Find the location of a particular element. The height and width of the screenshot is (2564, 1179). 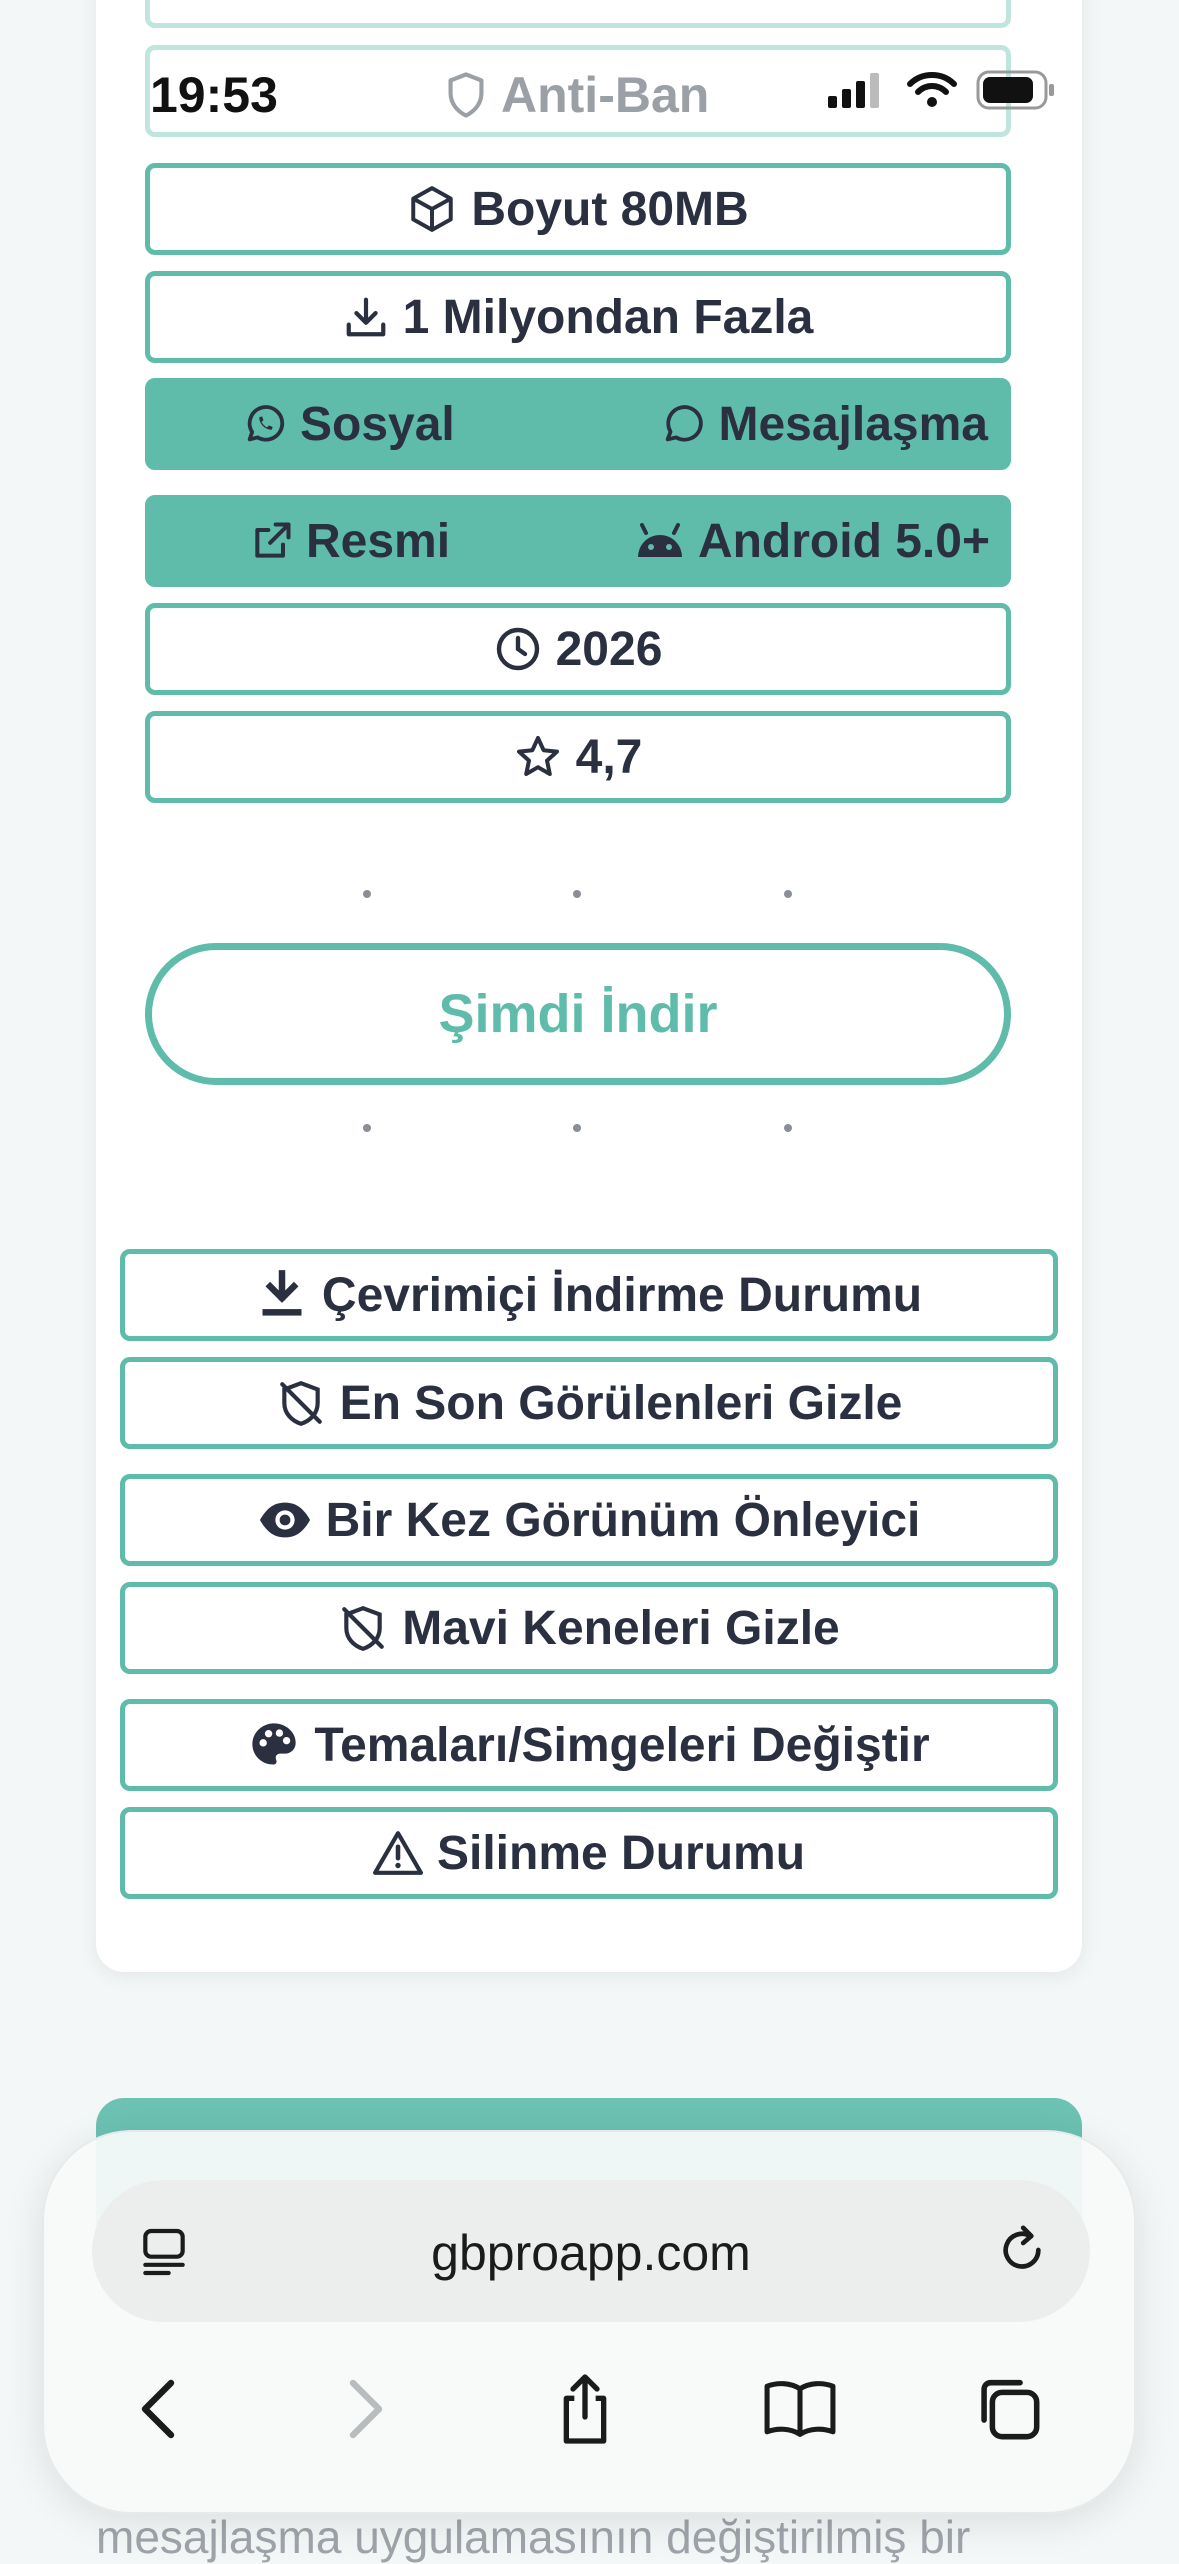

system-indicators is located at coordinates (942, 92).